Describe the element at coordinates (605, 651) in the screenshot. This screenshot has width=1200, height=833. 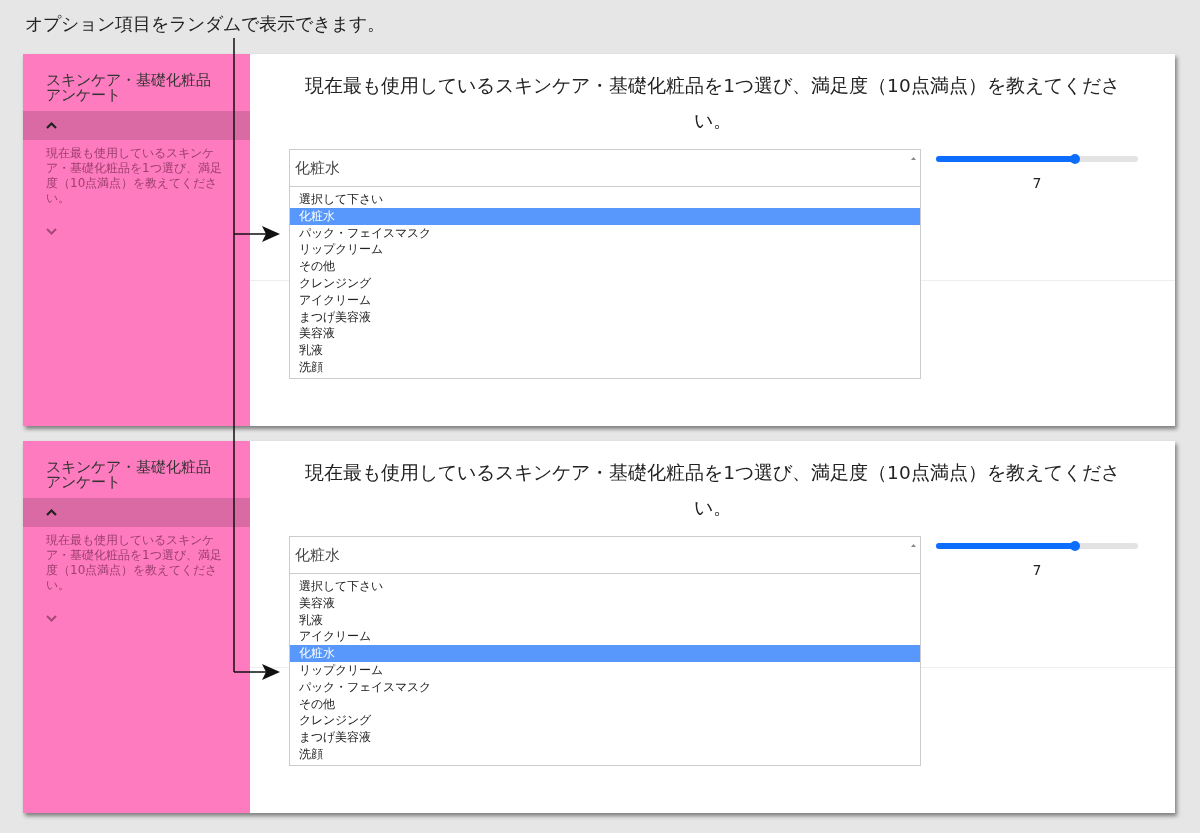
I see `dropdown-select: 化粧水 選択して下さい 美容液 乳液 アイクリーム 化粧水 リップクリーム パック・フェイスマスク その他 クレンジング まつげ美容液 洗顔` at that location.